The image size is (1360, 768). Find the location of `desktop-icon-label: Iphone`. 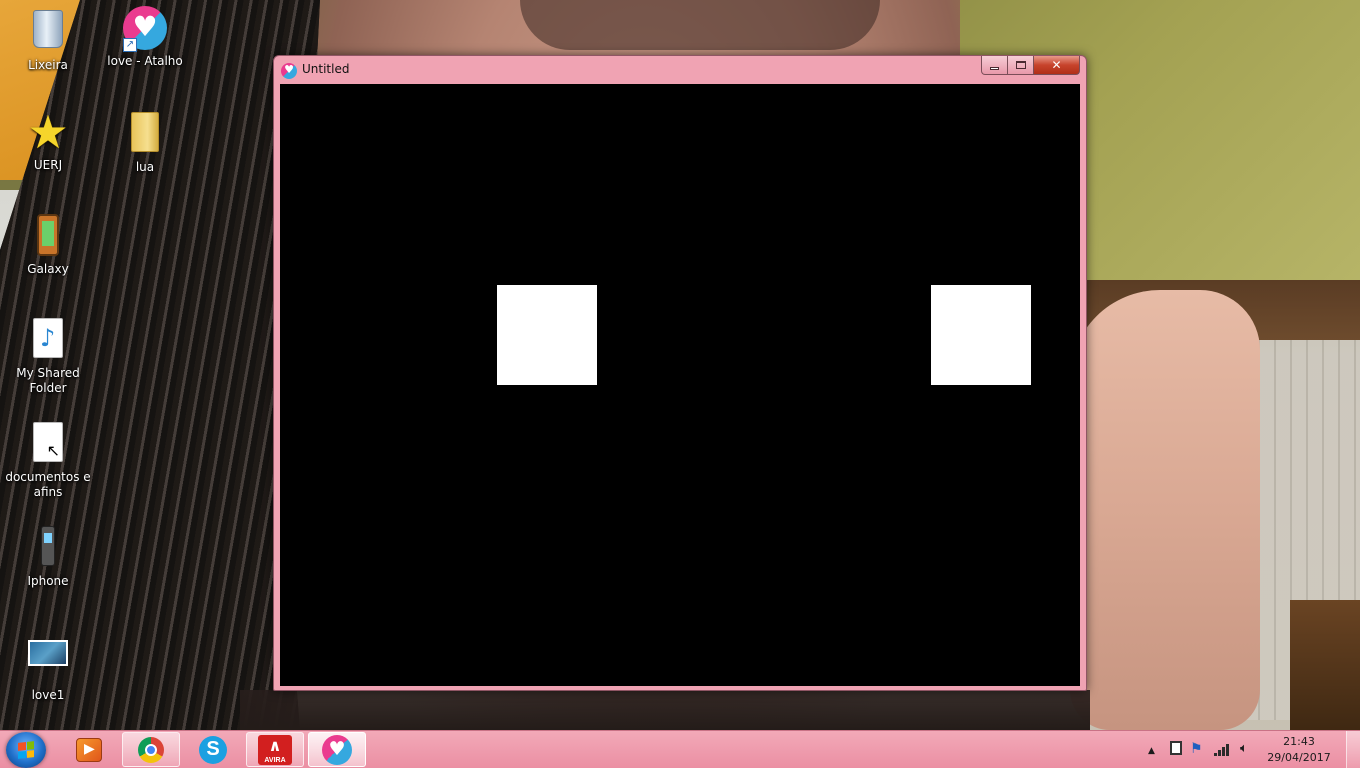

desktop-icon-label: Iphone is located at coordinates (48, 581).